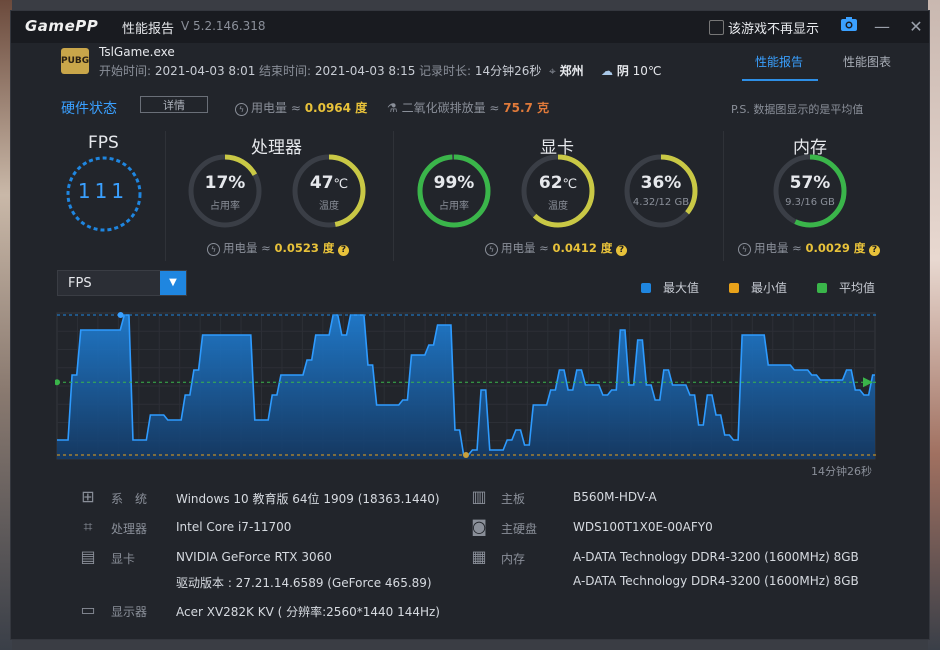 This screenshot has height=650, width=940. I want to click on monitor-icon: ▭, so click(88, 609).